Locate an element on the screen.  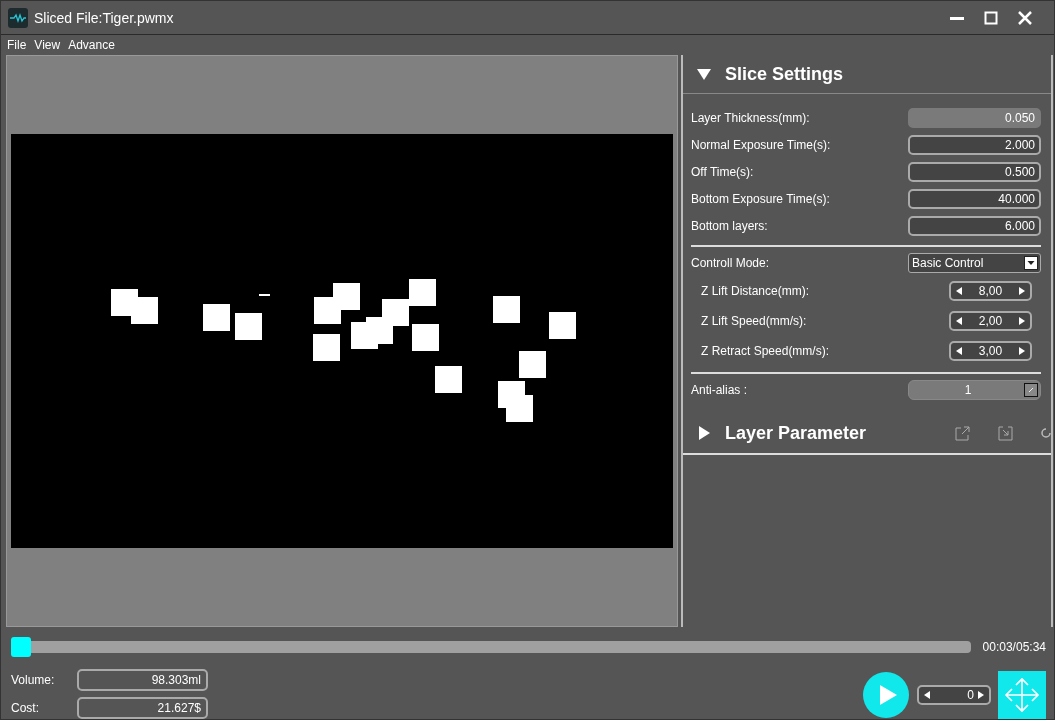
input-field: 2.000 is located at coordinates (974, 144).